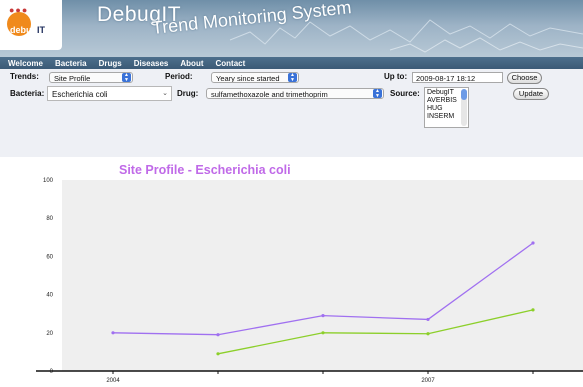  I want to click on chevron-down-icon: ⌄, so click(165, 93).